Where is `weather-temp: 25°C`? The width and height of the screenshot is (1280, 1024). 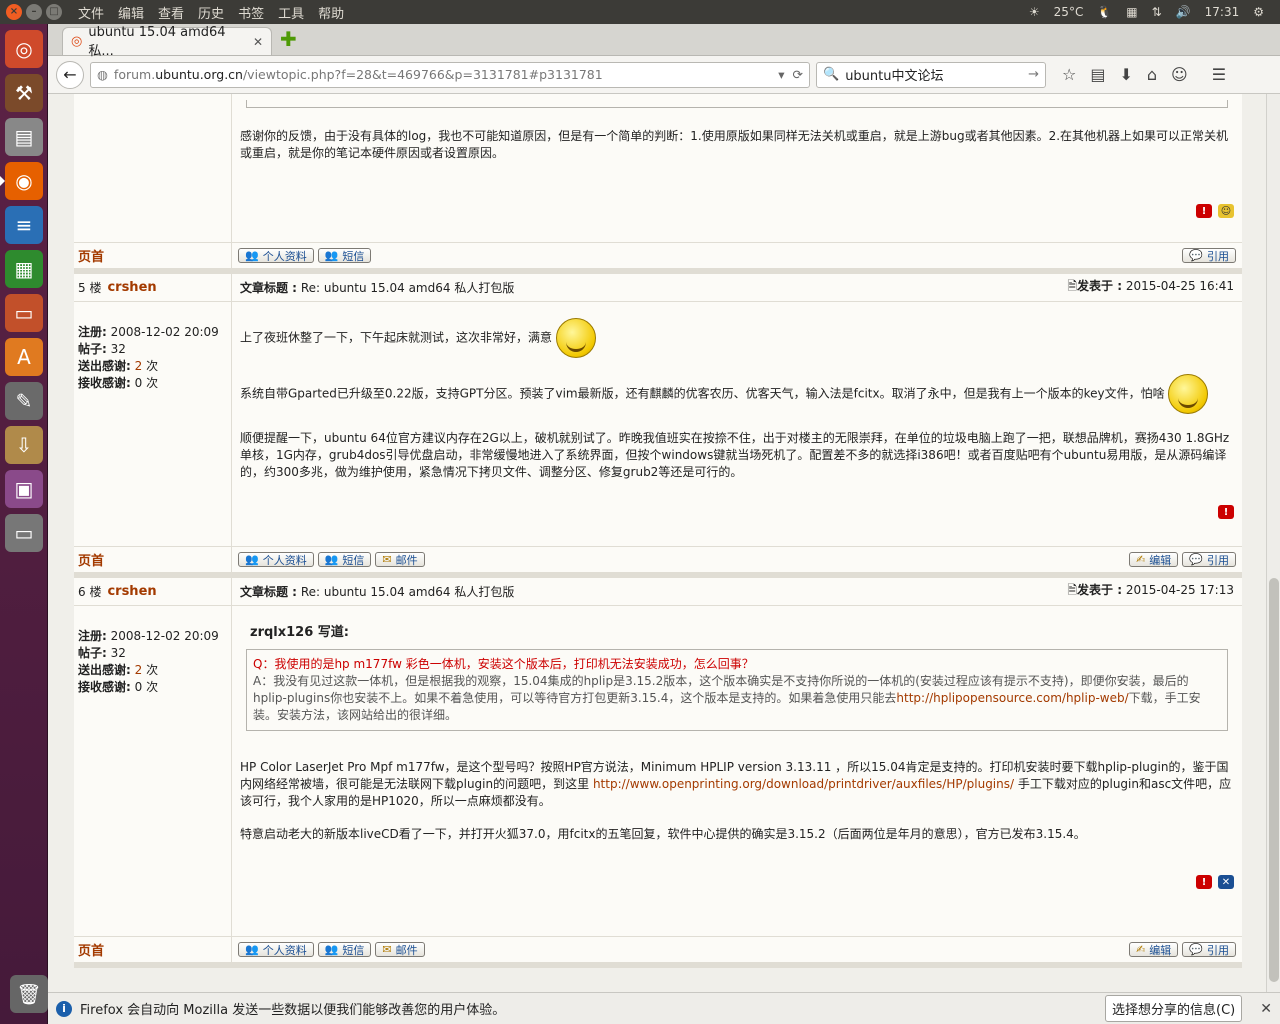 weather-temp: 25°C is located at coordinates (1069, 12).